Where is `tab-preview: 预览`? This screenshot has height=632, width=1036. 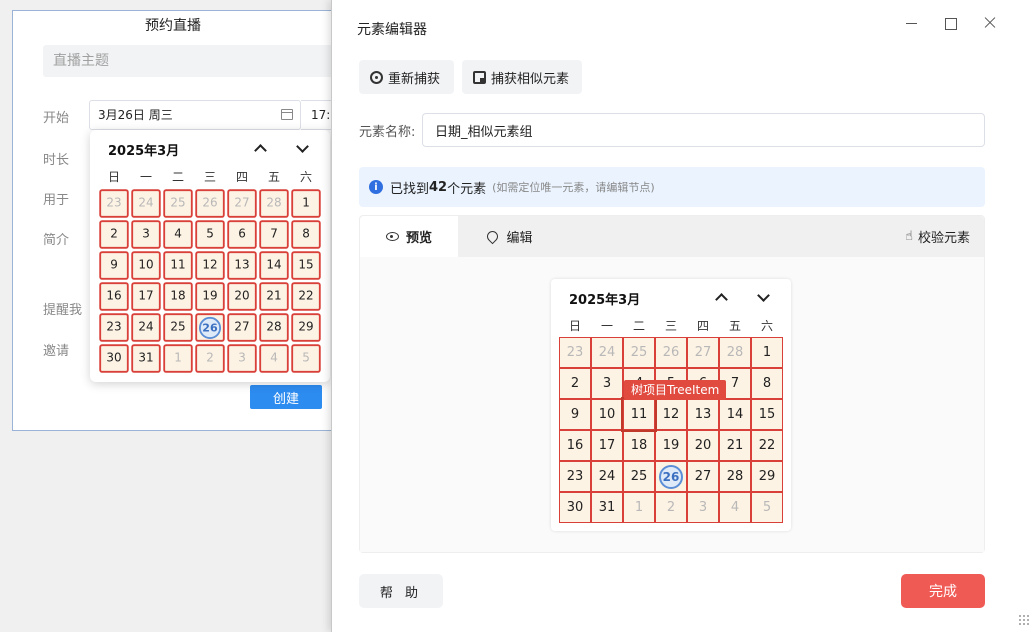 tab-preview: 预览 is located at coordinates (409, 236).